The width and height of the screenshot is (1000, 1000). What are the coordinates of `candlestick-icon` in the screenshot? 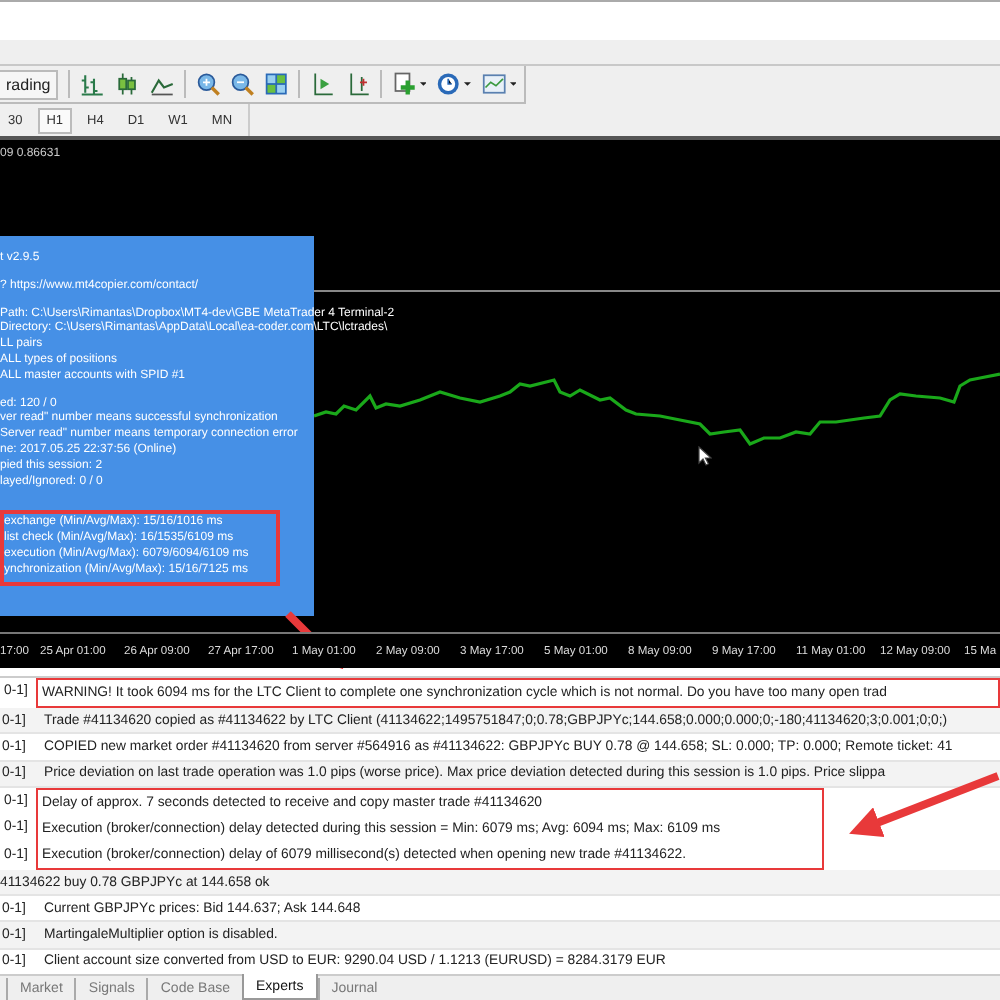 It's located at (127, 84).